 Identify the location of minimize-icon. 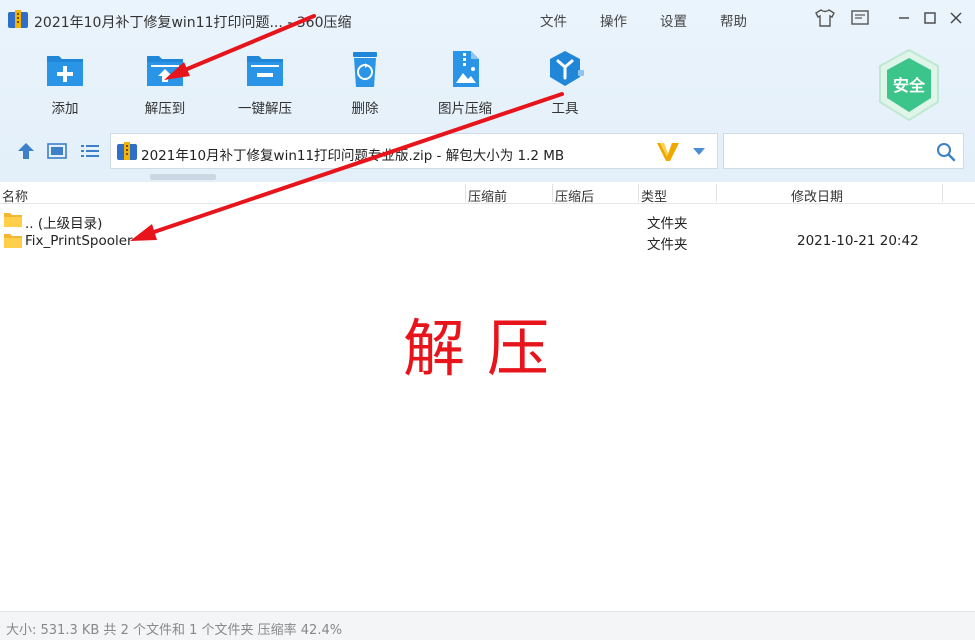
(904, 18).